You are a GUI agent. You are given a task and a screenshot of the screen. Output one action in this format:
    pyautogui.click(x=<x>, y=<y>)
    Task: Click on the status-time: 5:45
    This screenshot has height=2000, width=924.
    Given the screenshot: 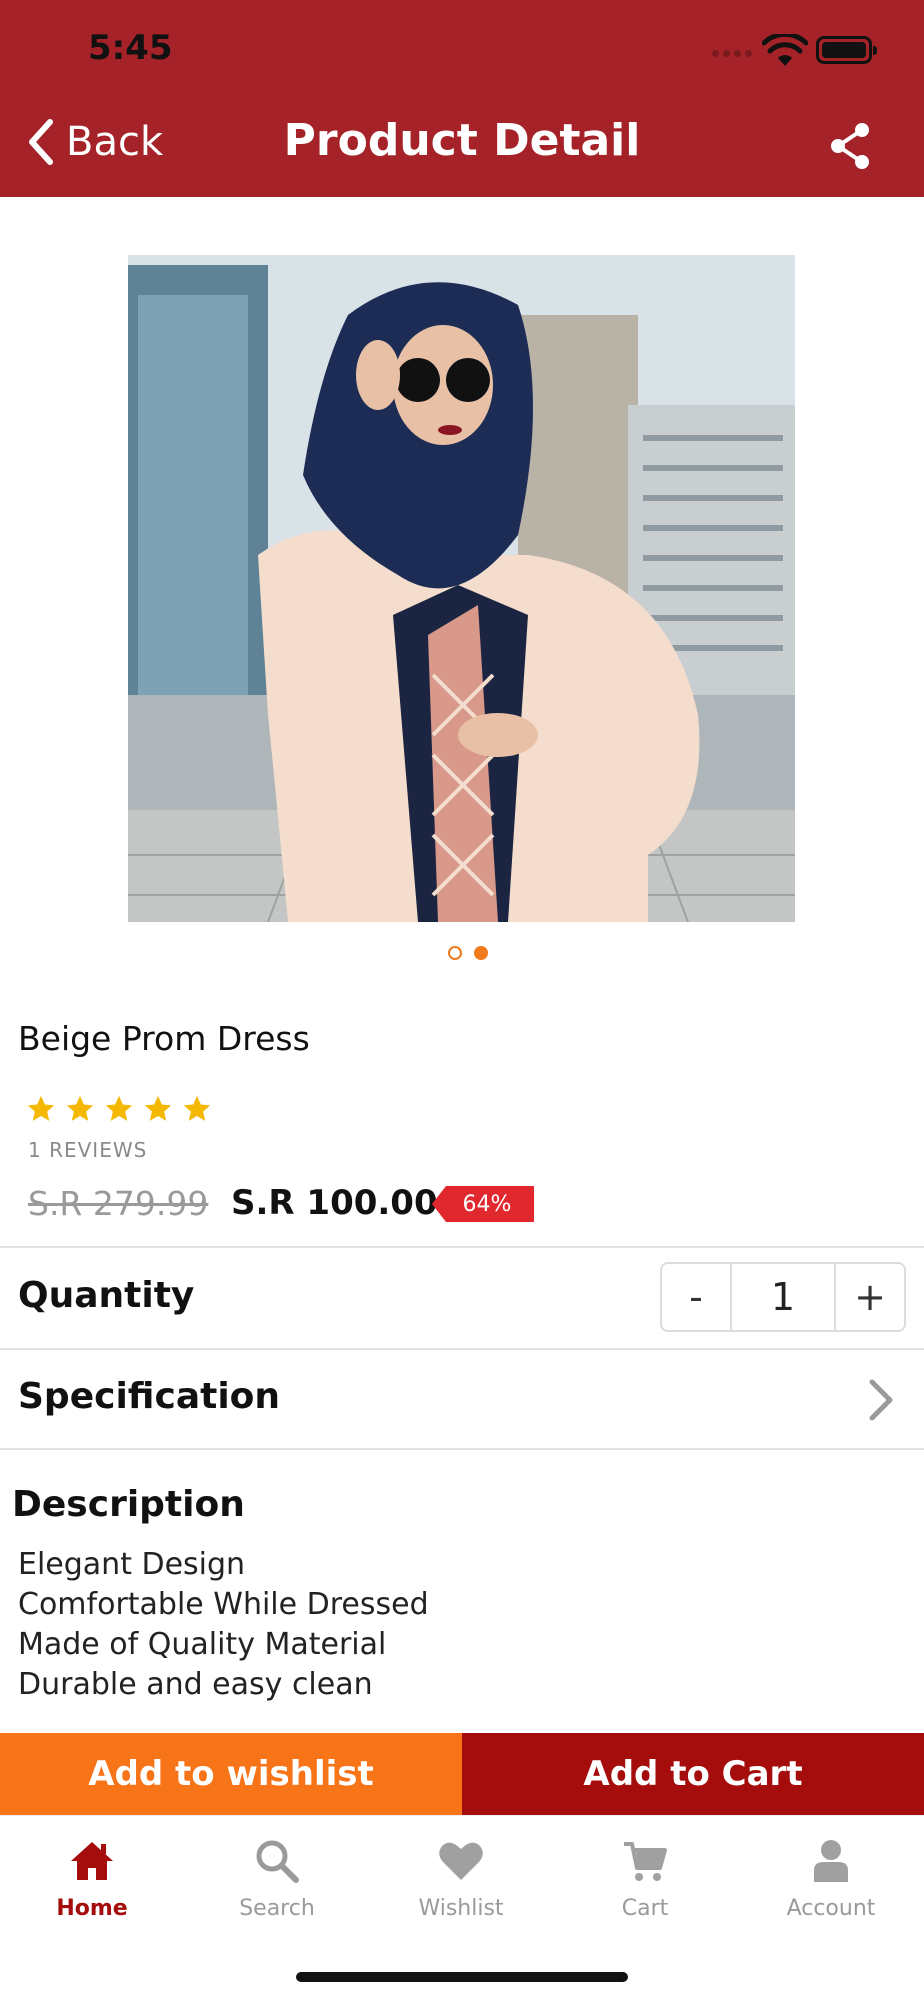 What is the action you would take?
    pyautogui.click(x=130, y=48)
    